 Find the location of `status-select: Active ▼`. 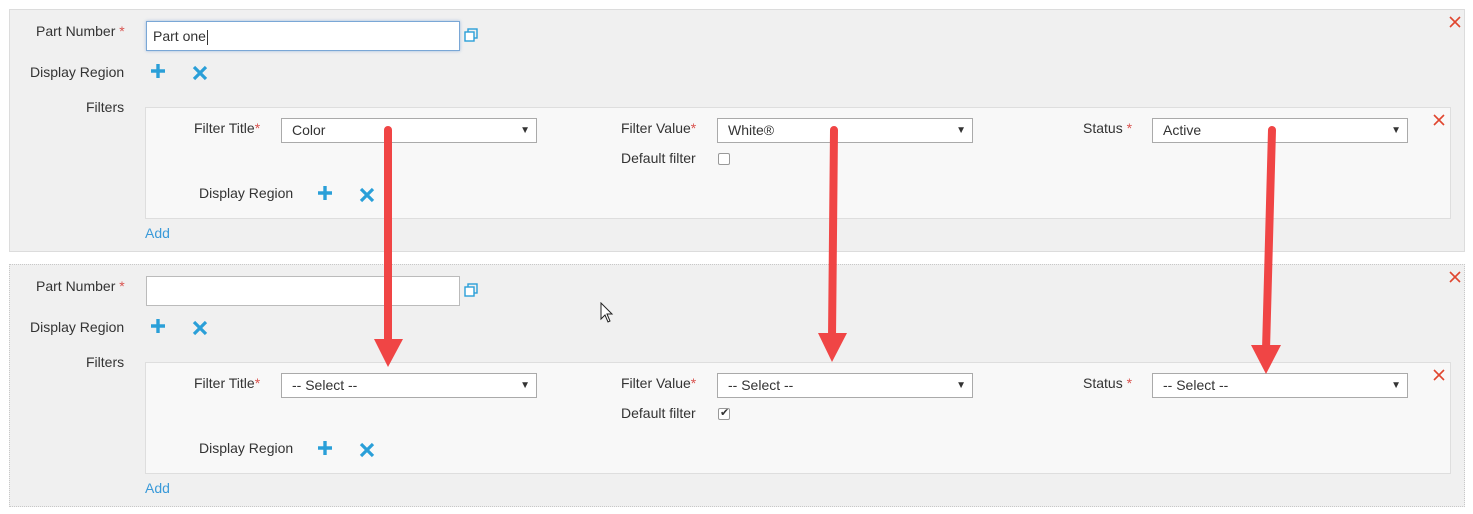

status-select: Active ▼ is located at coordinates (1280, 130).